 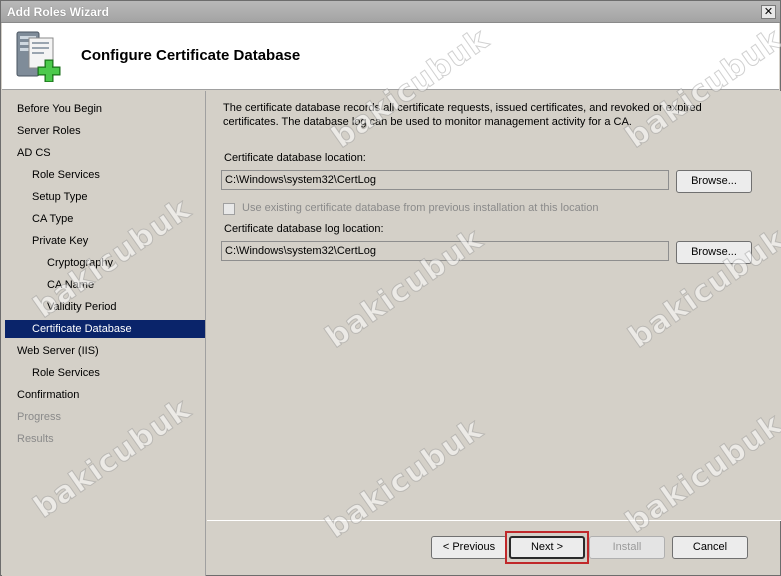 What do you see at coordinates (117, 175) in the screenshot?
I see `sidebar-item-role-services: Role Services` at bounding box center [117, 175].